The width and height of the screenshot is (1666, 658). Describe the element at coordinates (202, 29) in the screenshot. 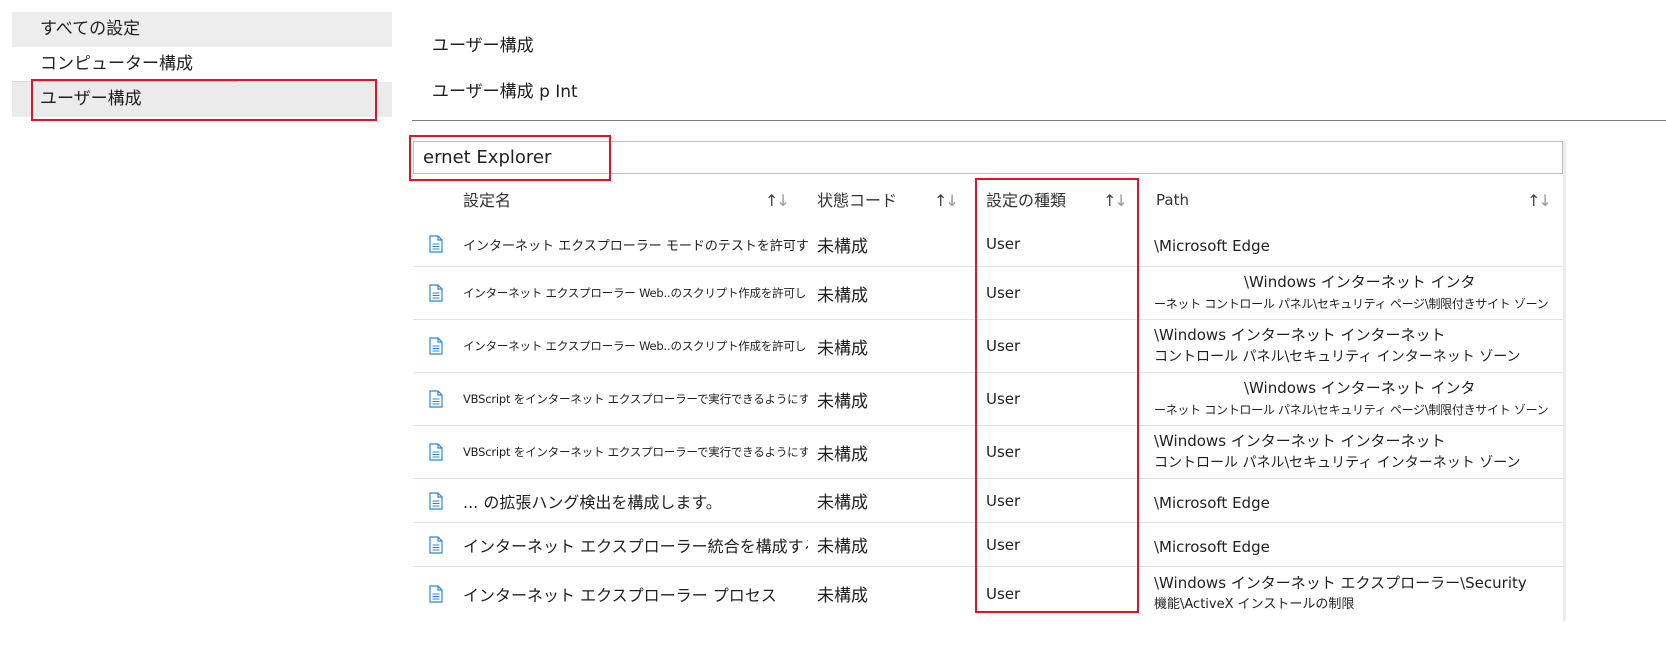

I see `nav-item-all-settings: すべての設定` at that location.